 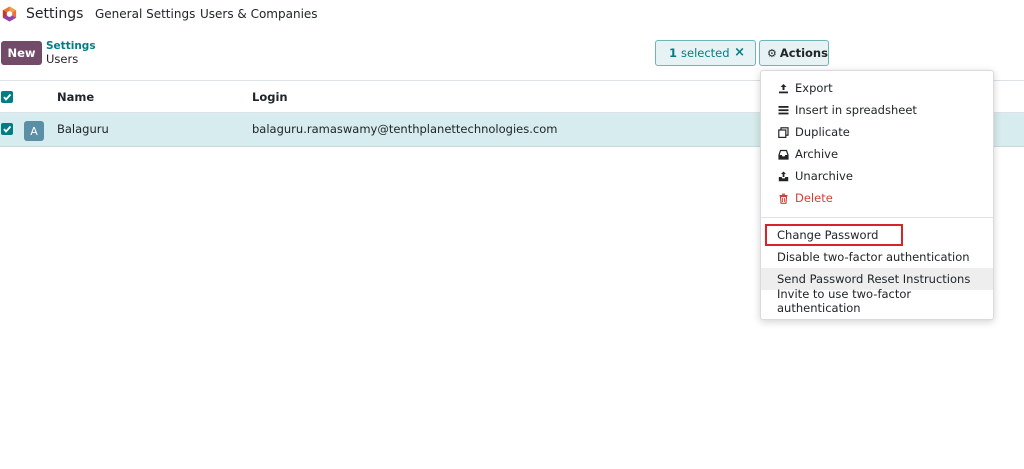 What do you see at coordinates (877, 88) in the screenshot?
I see `menu-item-export: Export` at bounding box center [877, 88].